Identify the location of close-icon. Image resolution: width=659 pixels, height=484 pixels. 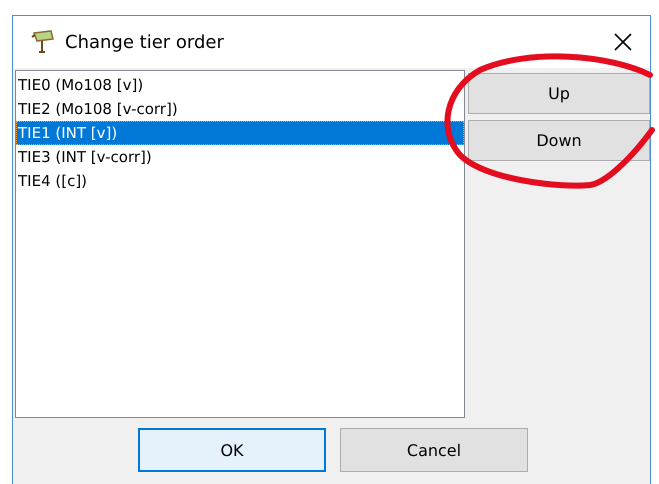
(623, 42).